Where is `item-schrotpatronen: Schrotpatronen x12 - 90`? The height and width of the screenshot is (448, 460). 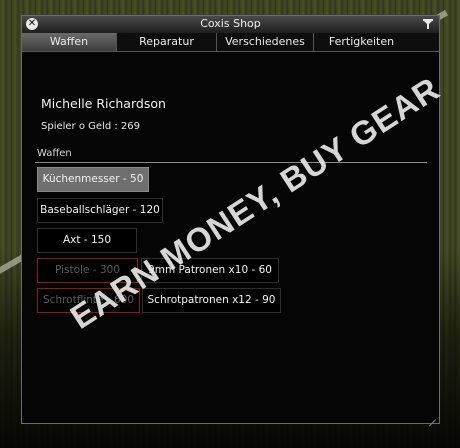
item-schrotpatronen: Schrotpatronen x12 - 90 is located at coordinates (211, 300).